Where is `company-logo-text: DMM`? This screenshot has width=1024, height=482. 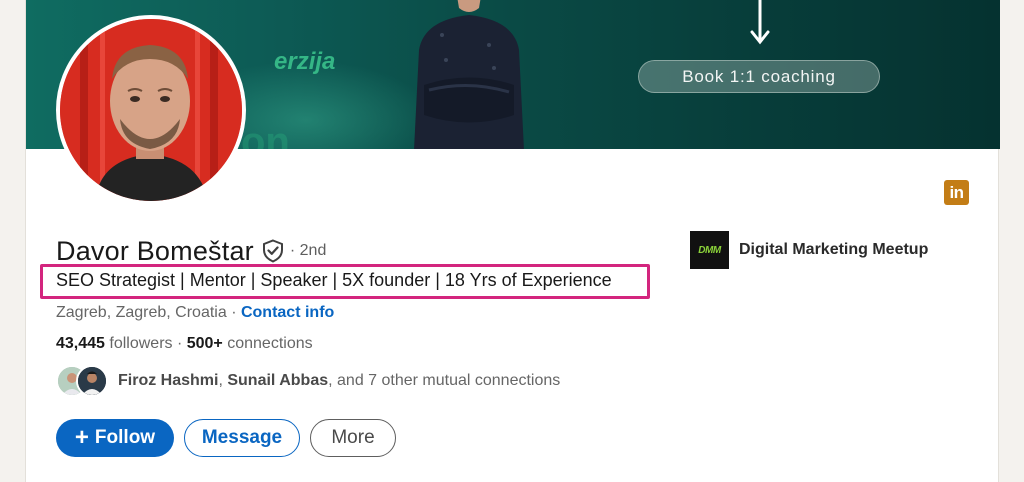 company-logo-text: DMM is located at coordinates (709, 250).